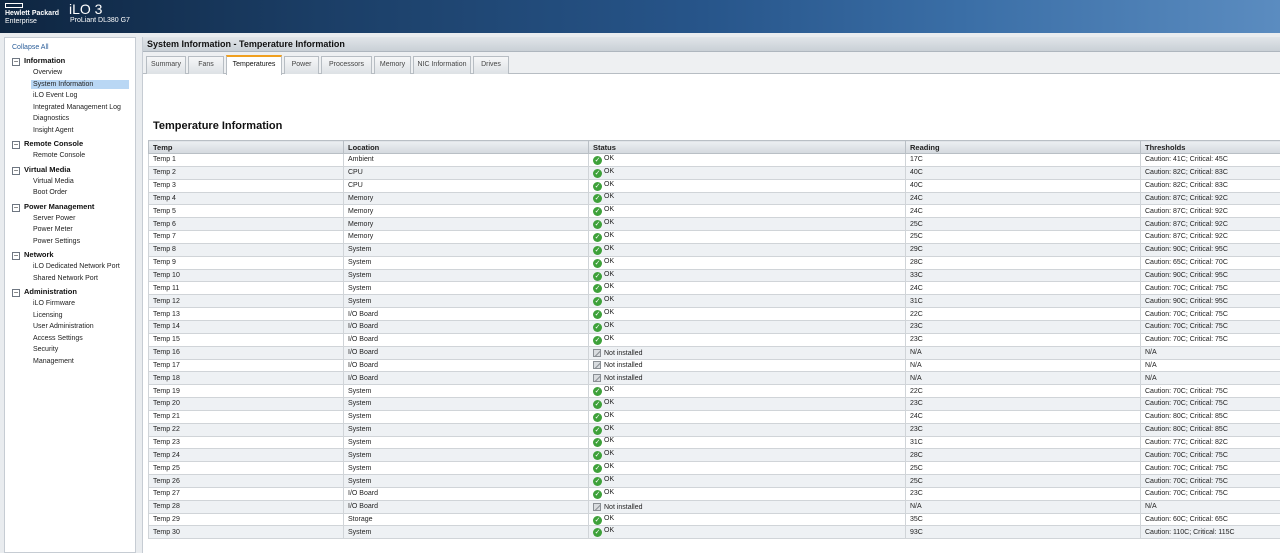 This screenshot has height=553, width=1280. I want to click on nav-item-boot-order: Boot Order, so click(50, 192).